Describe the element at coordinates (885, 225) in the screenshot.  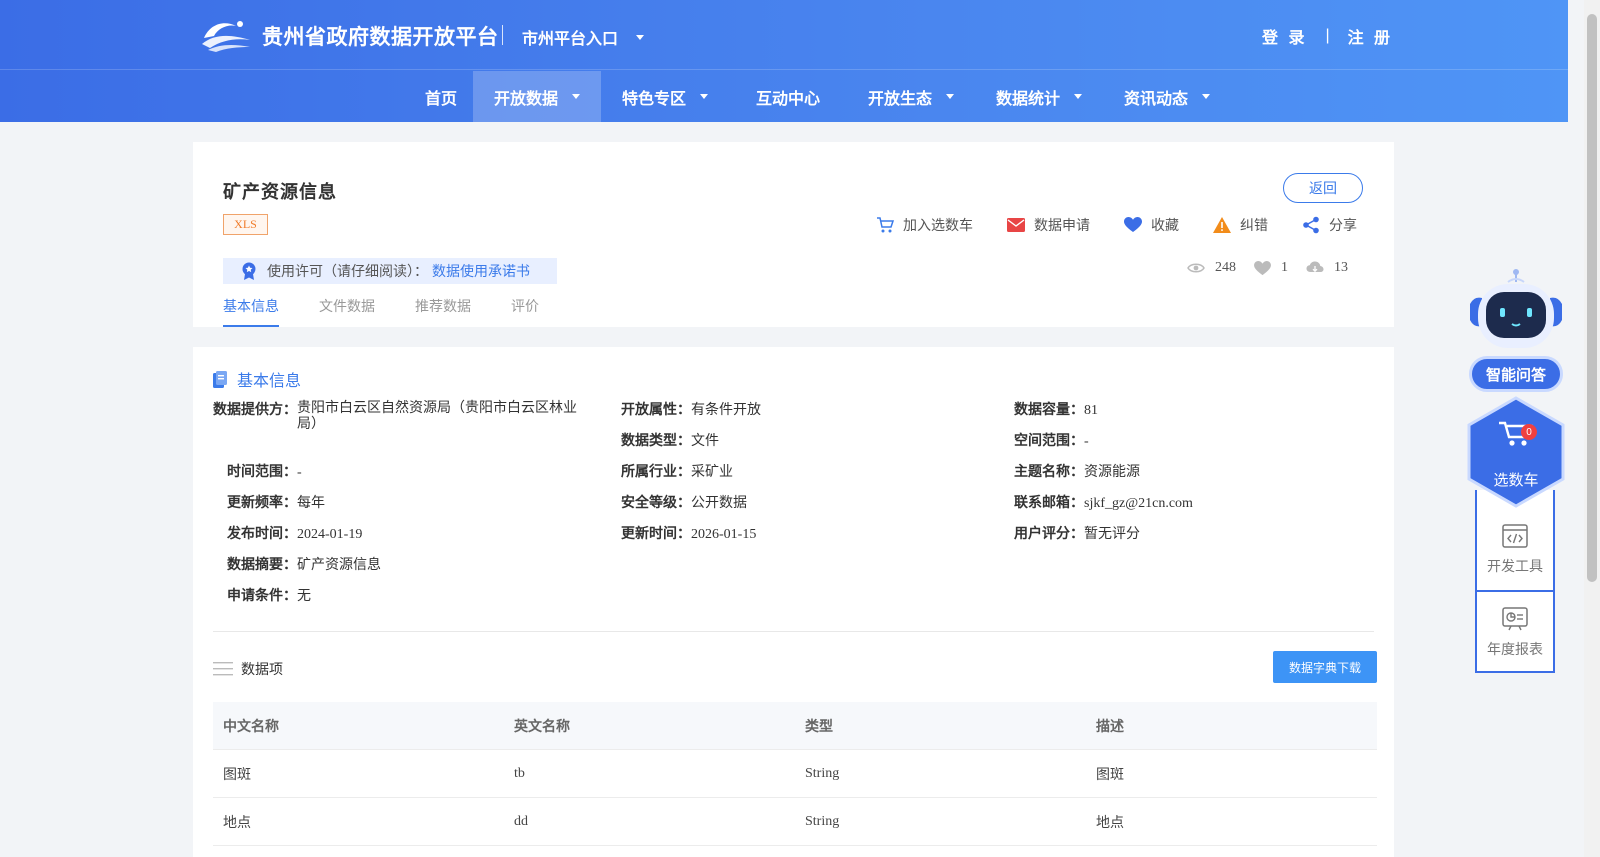
I see `cart-icon` at that location.